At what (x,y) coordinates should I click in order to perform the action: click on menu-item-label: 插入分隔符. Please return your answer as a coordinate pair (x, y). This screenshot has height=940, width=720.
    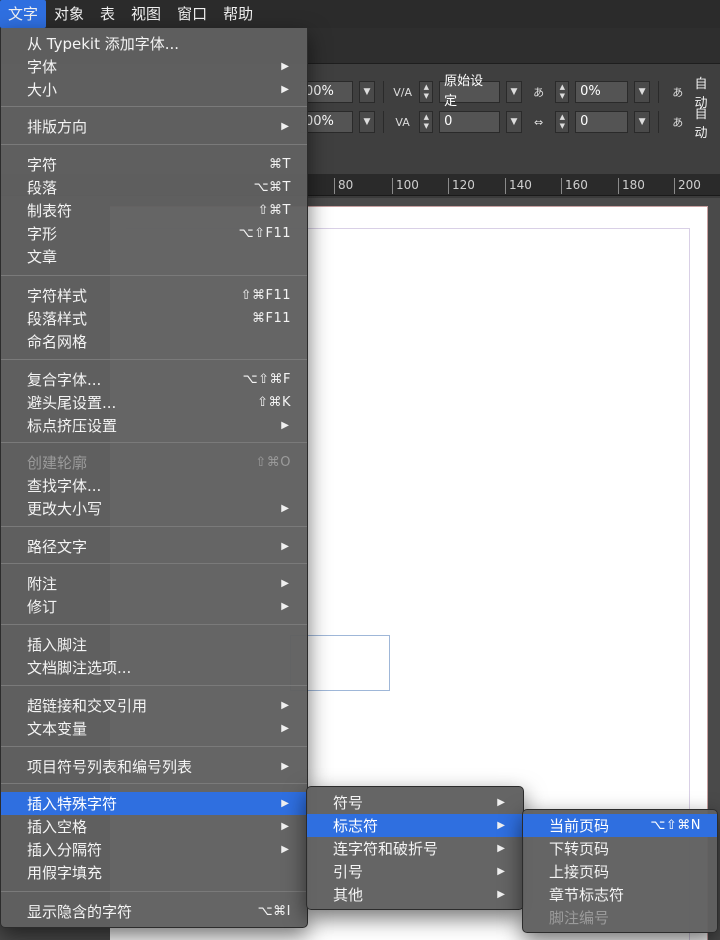
    Looking at the image, I should click on (65, 850).